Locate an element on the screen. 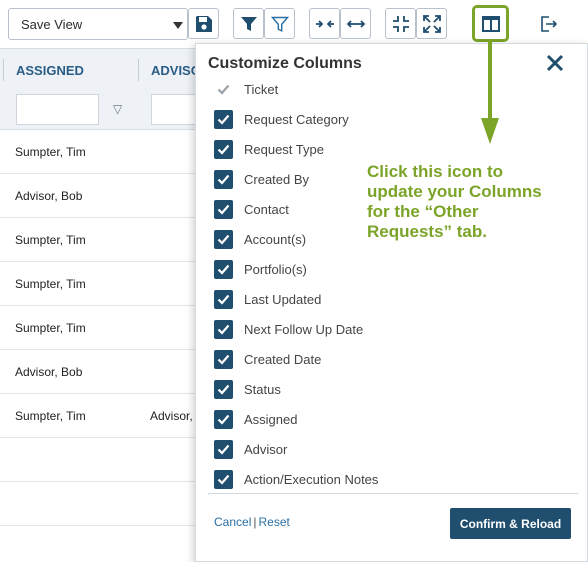 The width and height of the screenshot is (588, 562). export-button is located at coordinates (547, 23).